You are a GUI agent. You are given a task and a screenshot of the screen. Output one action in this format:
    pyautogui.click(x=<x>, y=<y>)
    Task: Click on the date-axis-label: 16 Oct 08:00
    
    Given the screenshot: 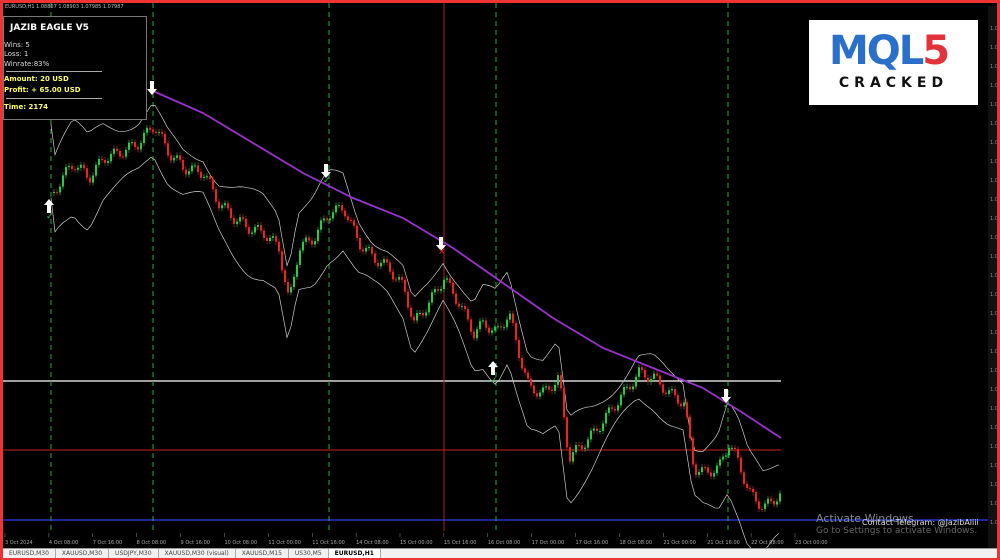 What is the action you would take?
    pyautogui.click(x=504, y=543)
    